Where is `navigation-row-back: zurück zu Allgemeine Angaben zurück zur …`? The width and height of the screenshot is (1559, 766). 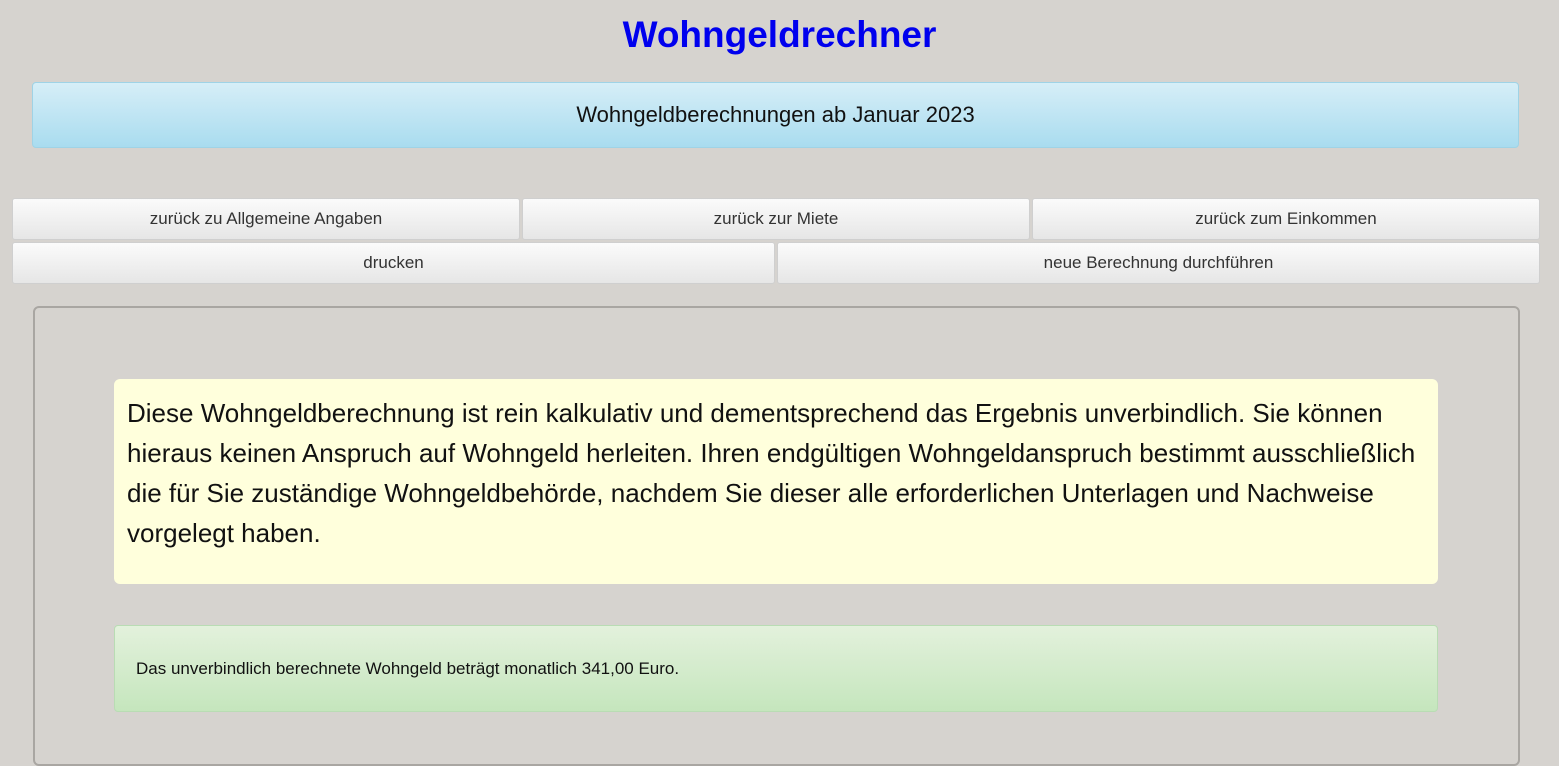 navigation-row-back: zurück zu Allgemeine Angaben zurück zur … is located at coordinates (776, 219).